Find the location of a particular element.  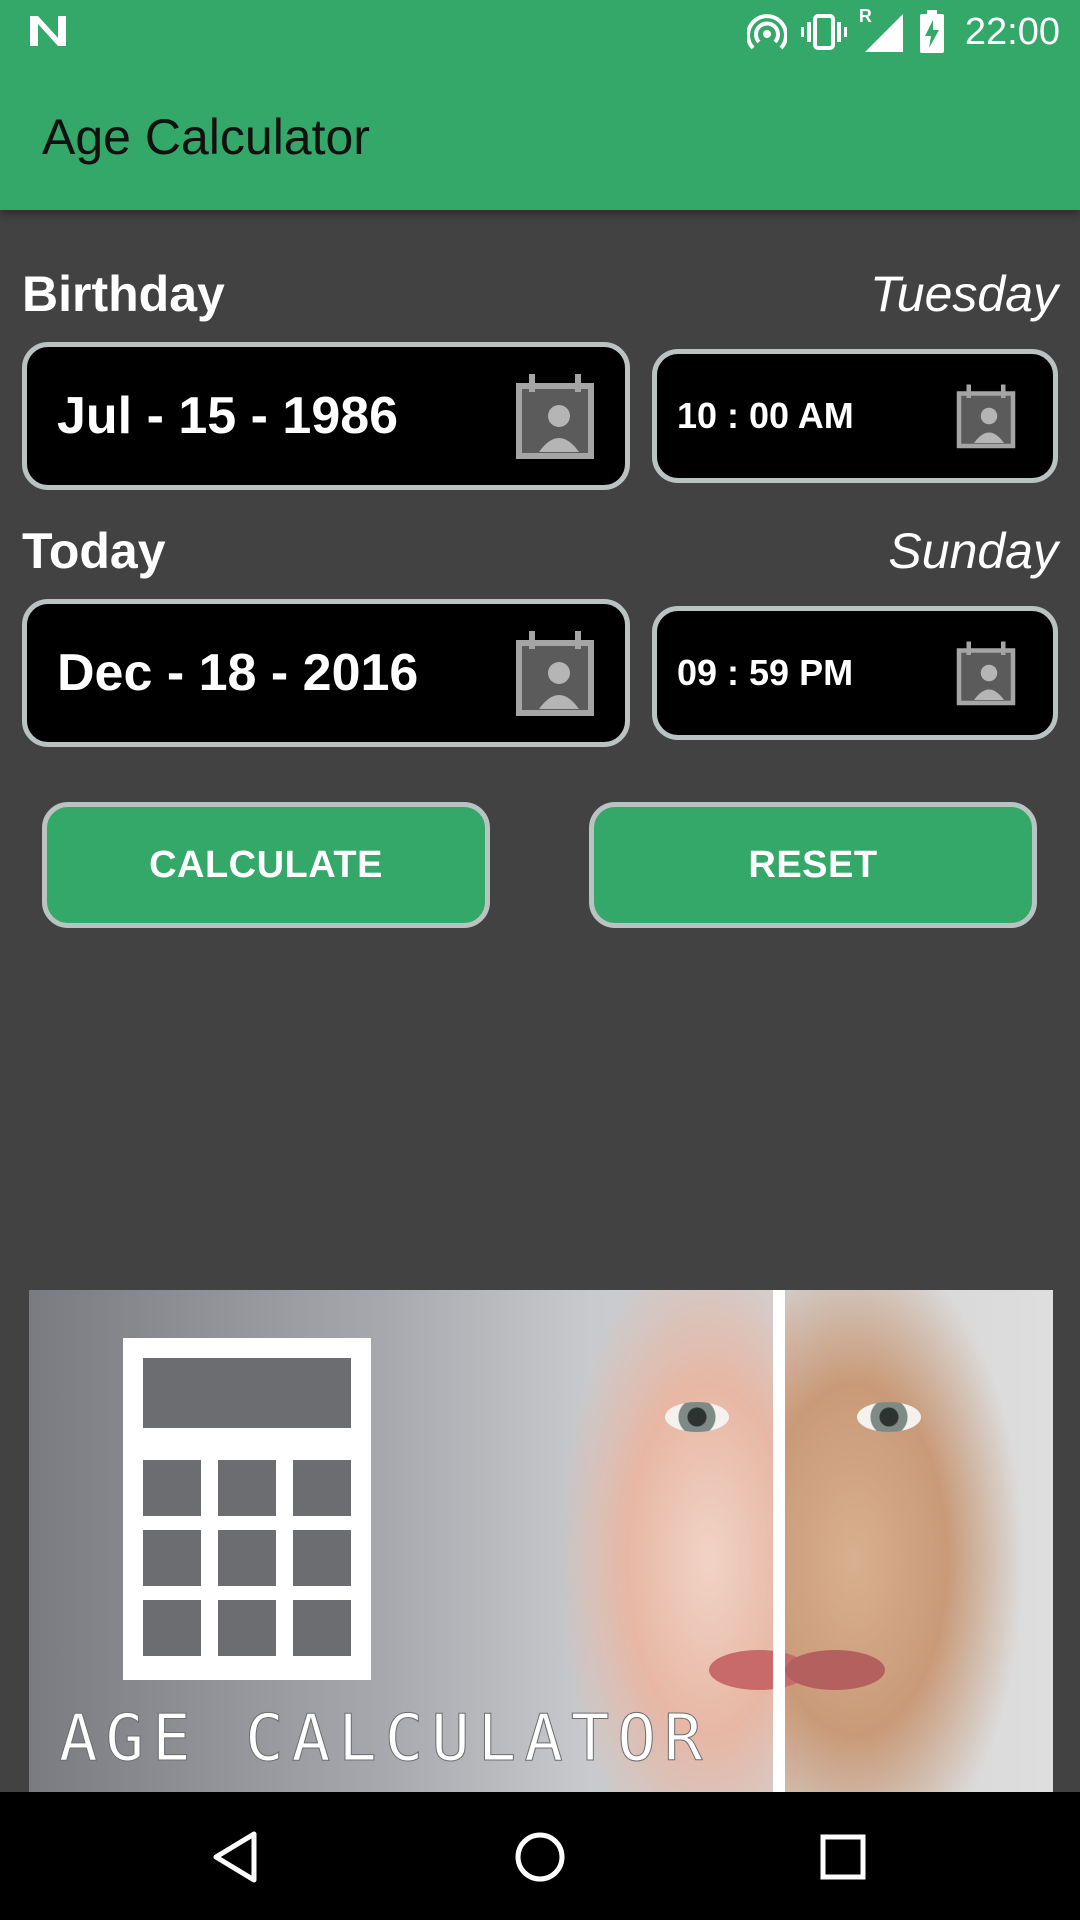

today-date-field: Dec - 18 - 2016 is located at coordinates (326, 673).